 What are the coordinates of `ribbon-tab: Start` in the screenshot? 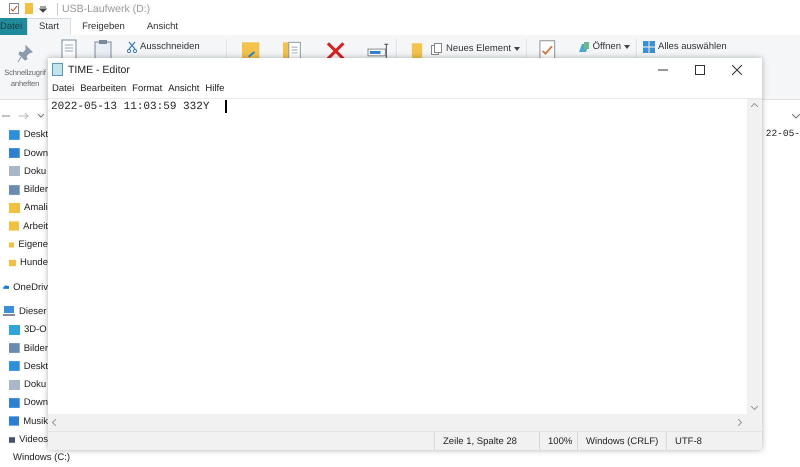 It's located at (49, 26).